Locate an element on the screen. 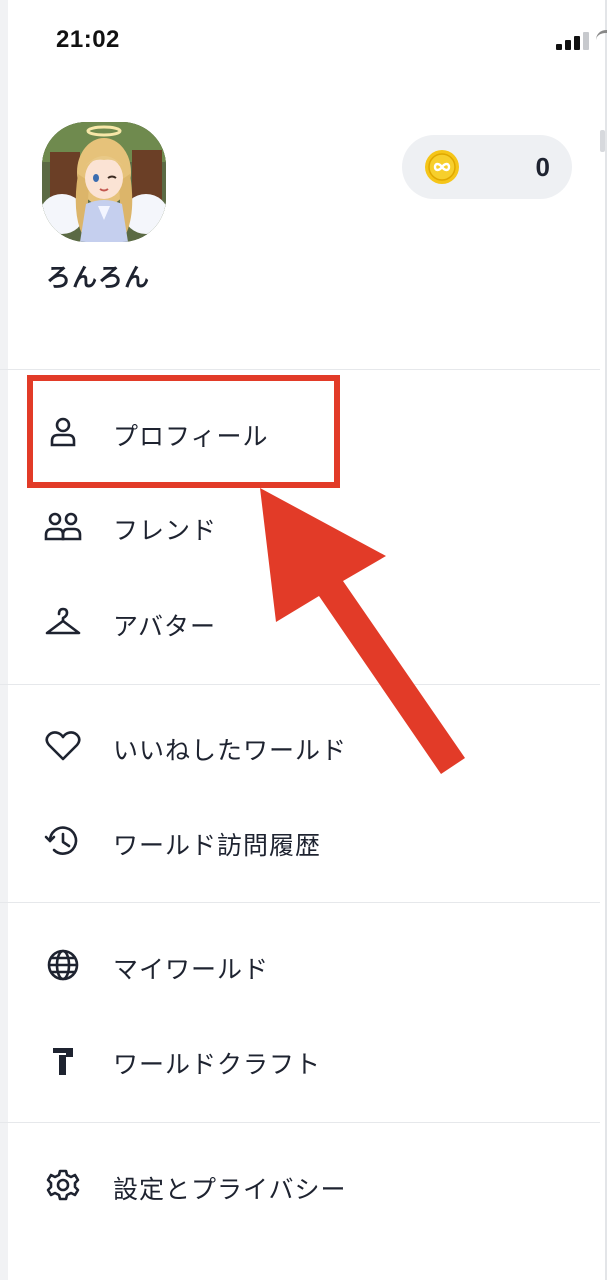  coin-balance: 0 is located at coordinates (487, 167).